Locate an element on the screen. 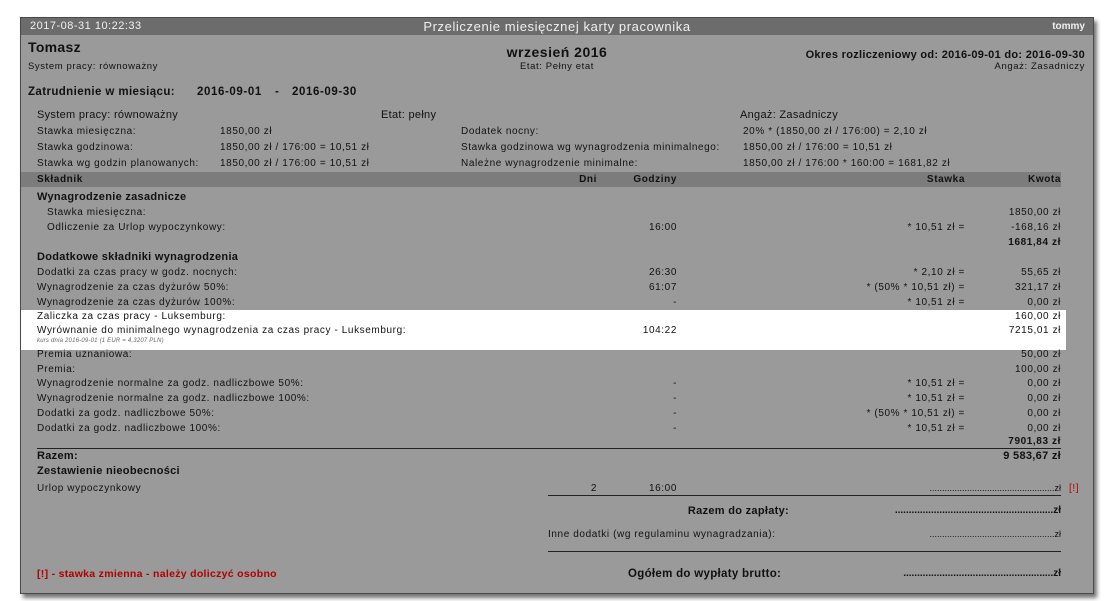 This screenshot has height=601, width=1110. row-name: Dodatki za czas pracy w godz. nocnych: is located at coordinates (137, 272).